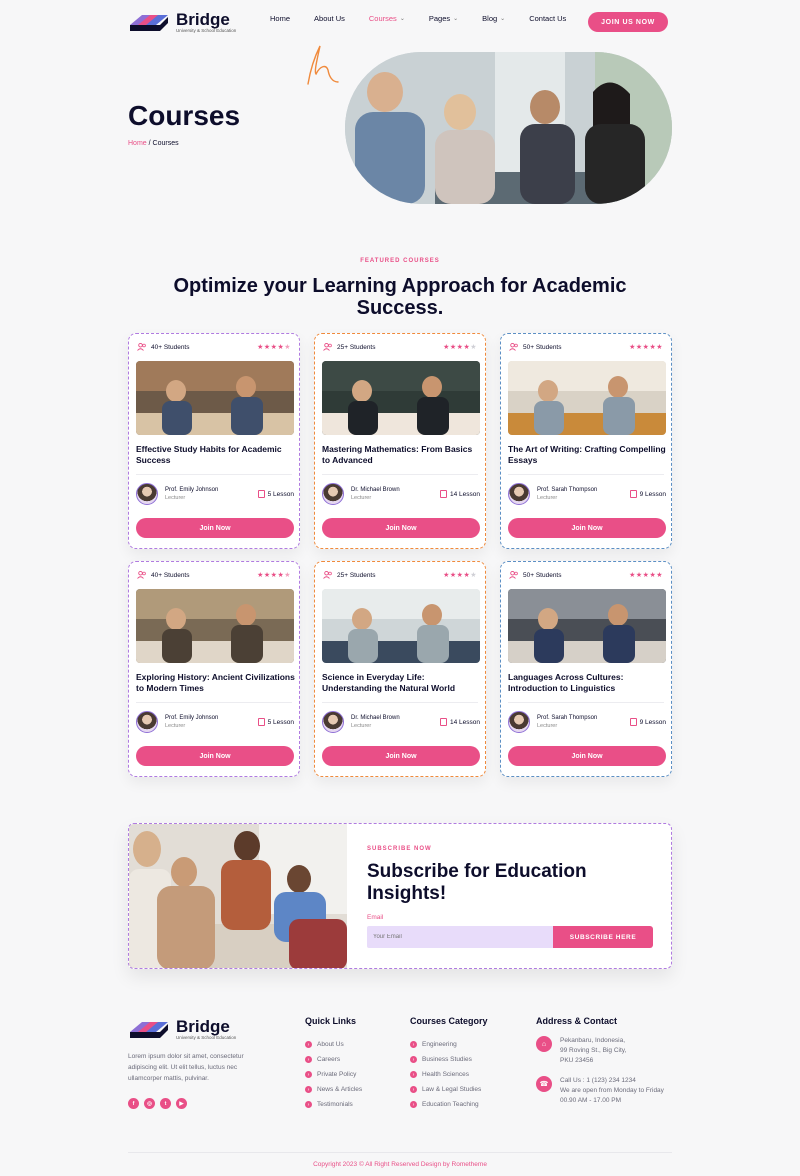 Image resolution: width=800 pixels, height=1176 pixels. What do you see at coordinates (149, 1103) in the screenshot?
I see `instagram-icon: ◎` at bounding box center [149, 1103].